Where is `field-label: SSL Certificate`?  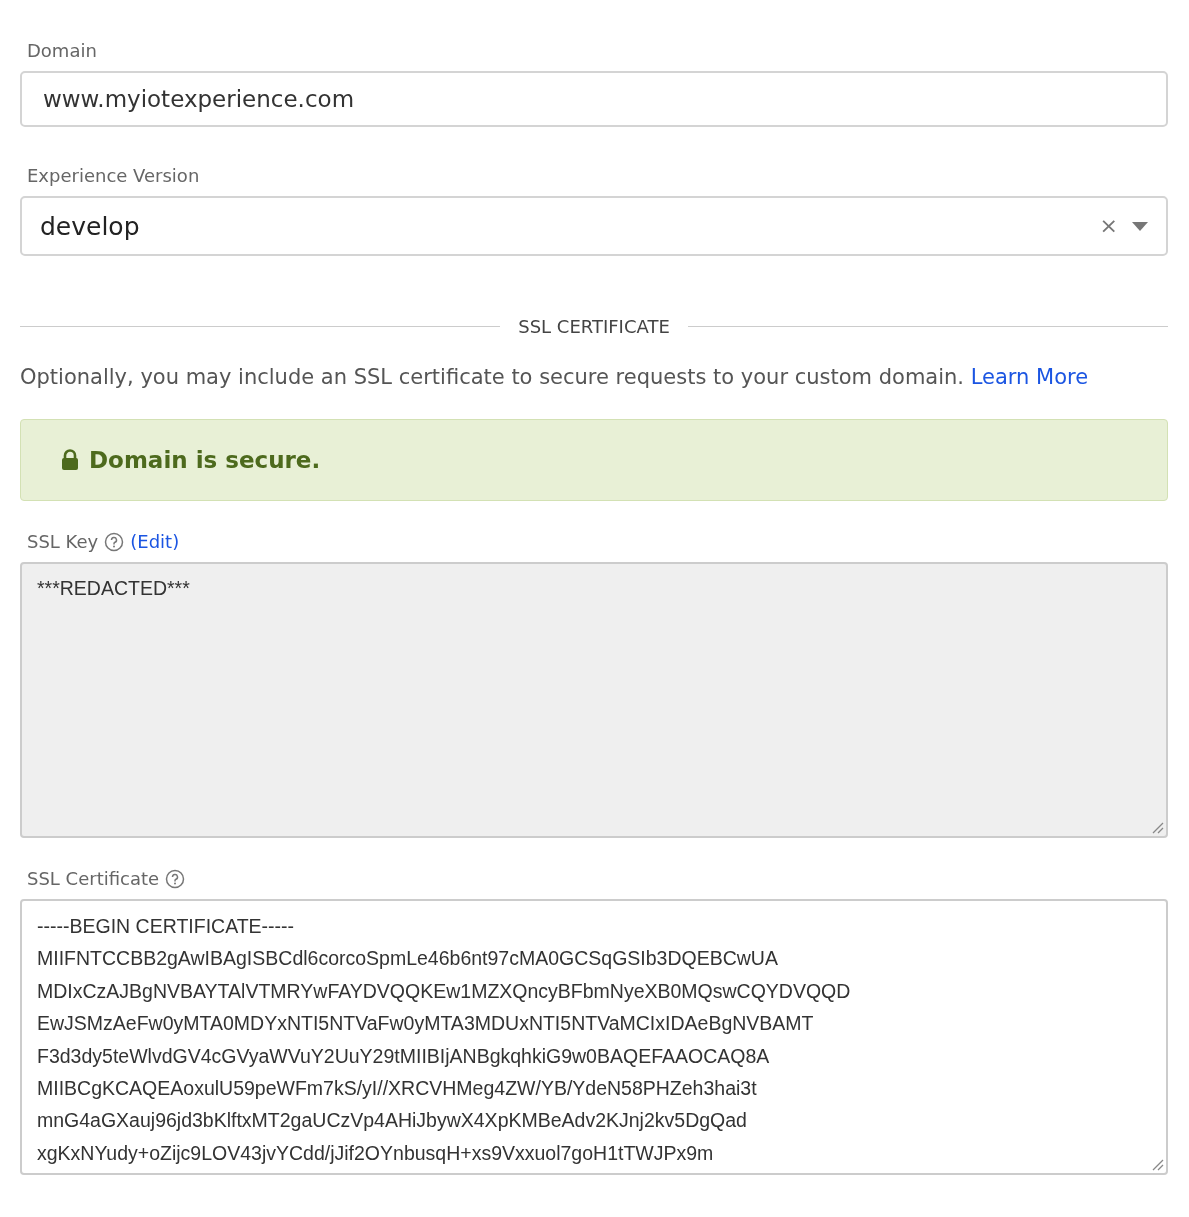 field-label: SSL Certificate is located at coordinates (93, 878).